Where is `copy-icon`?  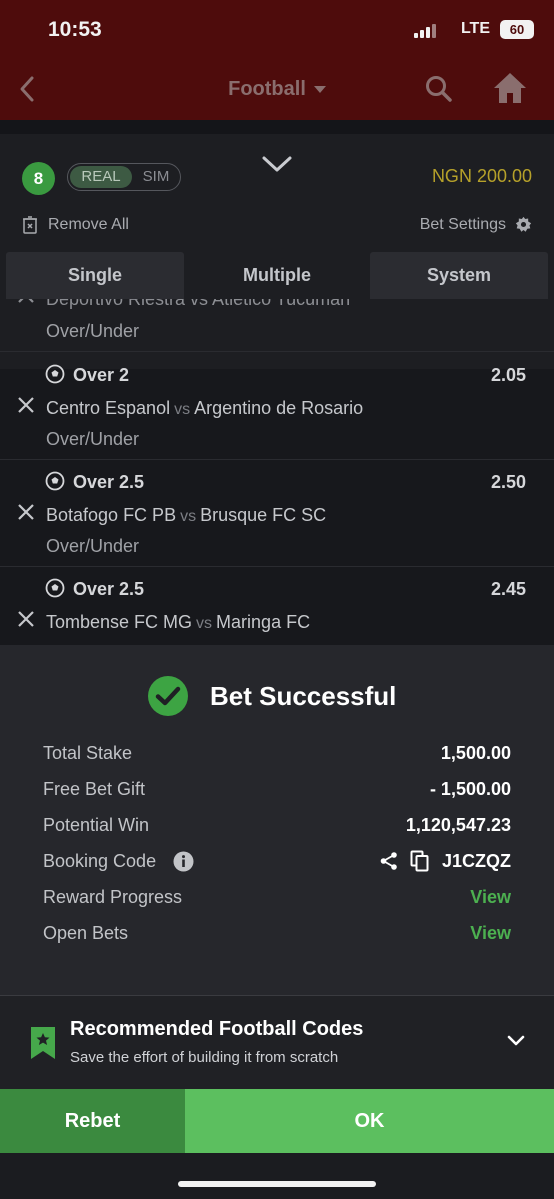
copy-icon is located at coordinates (420, 861).